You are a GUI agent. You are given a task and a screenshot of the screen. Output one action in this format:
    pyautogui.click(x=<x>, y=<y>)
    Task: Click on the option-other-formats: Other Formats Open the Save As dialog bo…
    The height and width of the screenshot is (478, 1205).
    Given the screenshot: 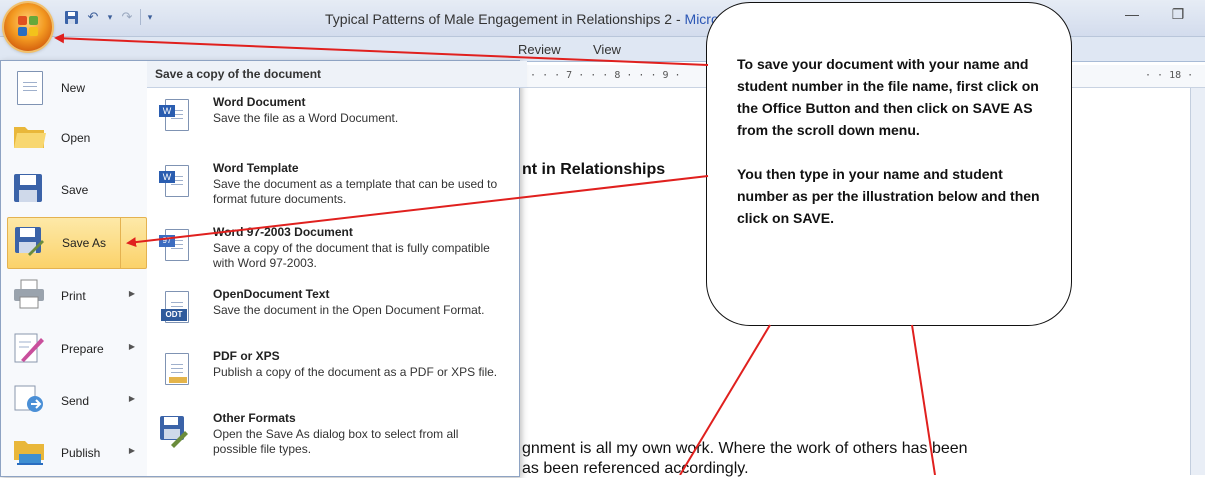 What is the action you would take?
    pyautogui.click(x=335, y=439)
    